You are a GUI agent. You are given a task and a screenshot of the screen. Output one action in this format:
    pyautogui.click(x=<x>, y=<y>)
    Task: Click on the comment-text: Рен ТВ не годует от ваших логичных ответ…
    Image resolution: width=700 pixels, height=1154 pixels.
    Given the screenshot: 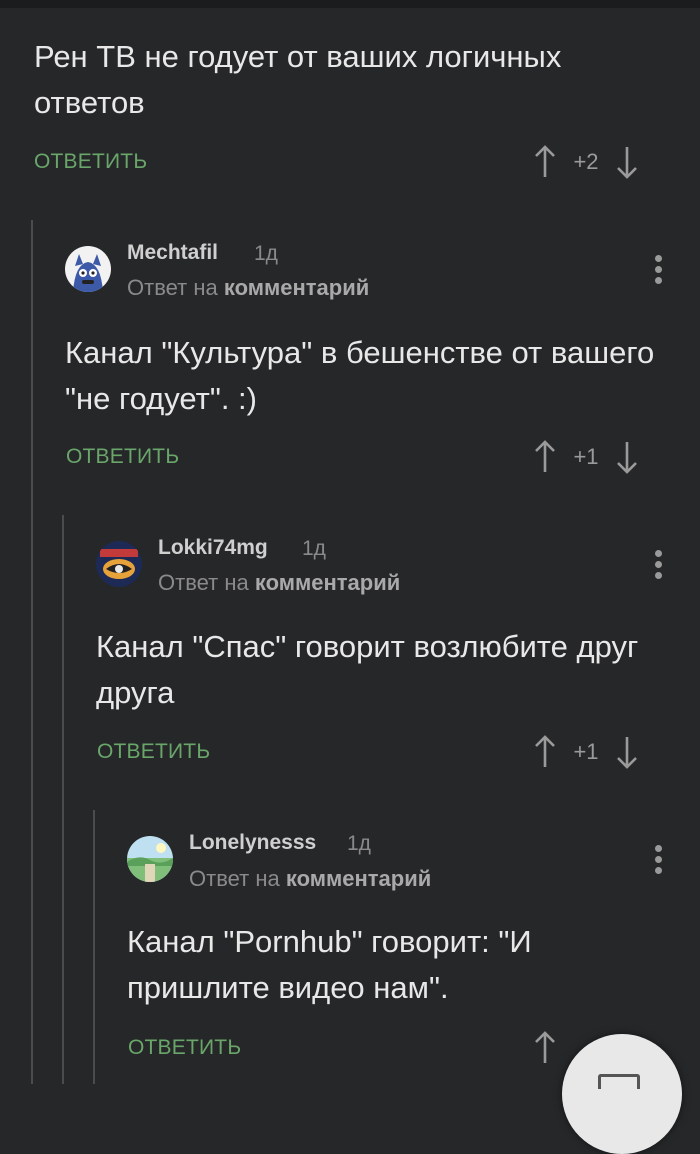 What is the action you would take?
    pyautogui.click(x=298, y=79)
    